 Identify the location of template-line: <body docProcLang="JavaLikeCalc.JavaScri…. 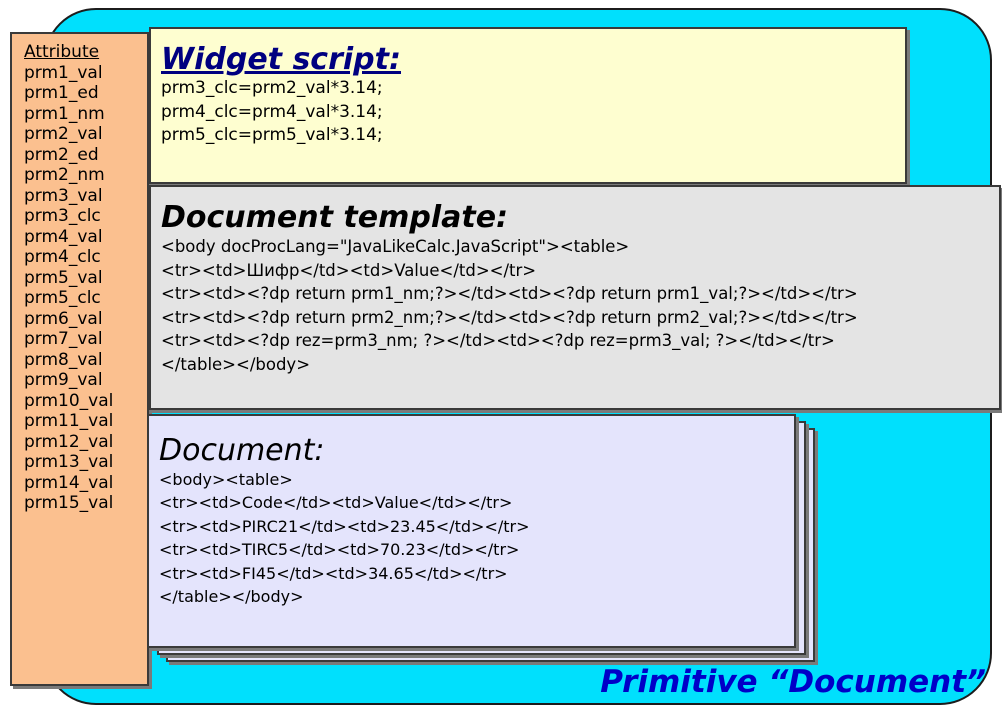
(395, 246).